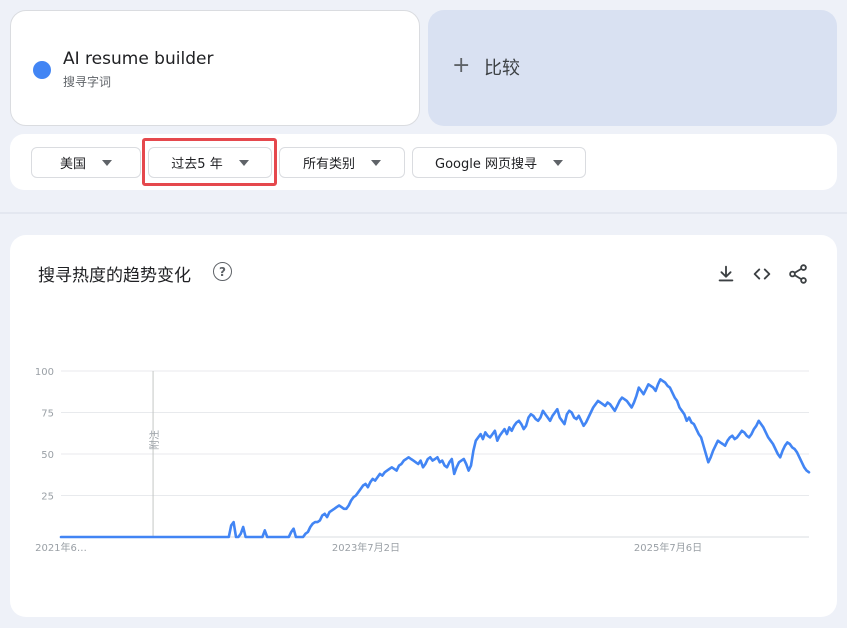 This screenshot has width=847, height=628. I want to click on y-tick-label: 100, so click(44, 372).